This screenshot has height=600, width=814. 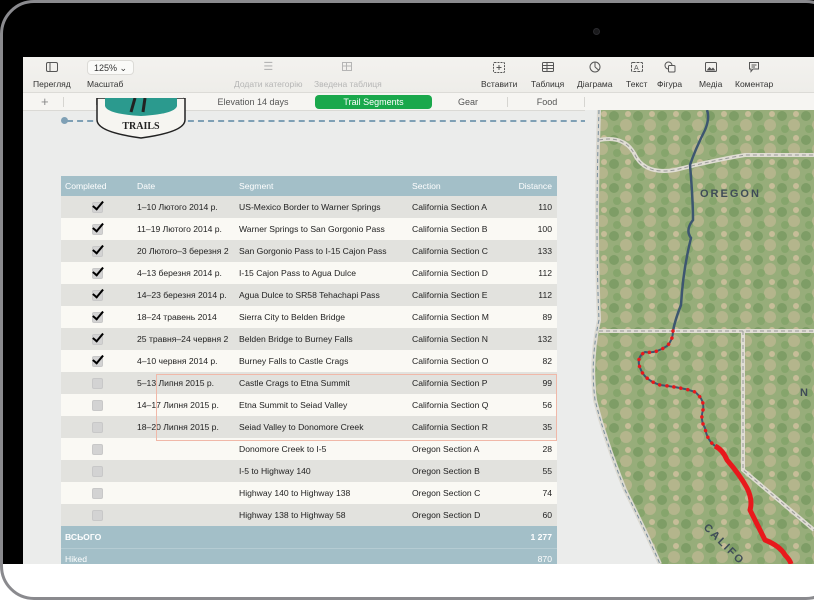 What do you see at coordinates (547, 102) in the screenshot?
I see `tab-food: Food` at bounding box center [547, 102].